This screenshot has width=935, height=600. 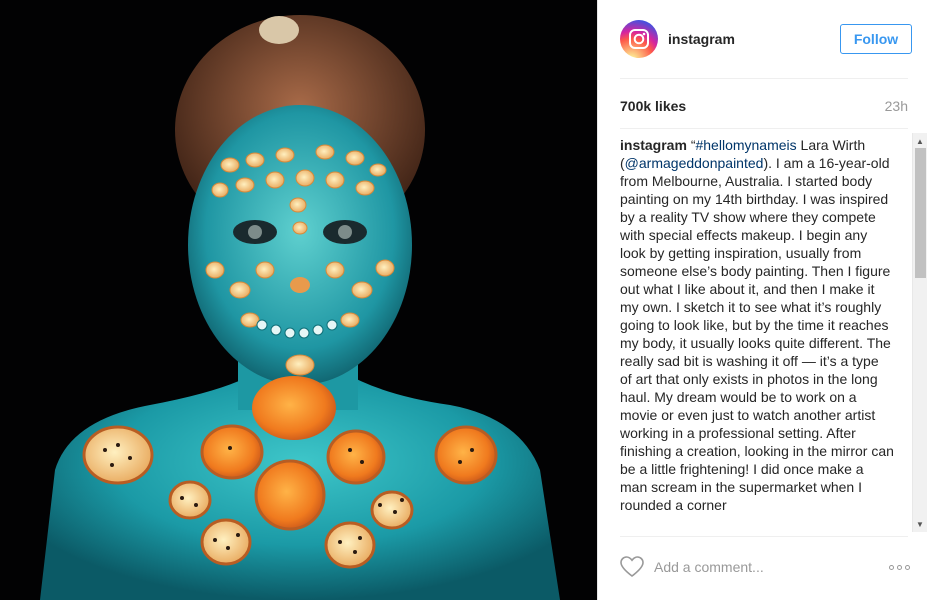 I want to click on scroll-thumb, so click(x=920, y=213).